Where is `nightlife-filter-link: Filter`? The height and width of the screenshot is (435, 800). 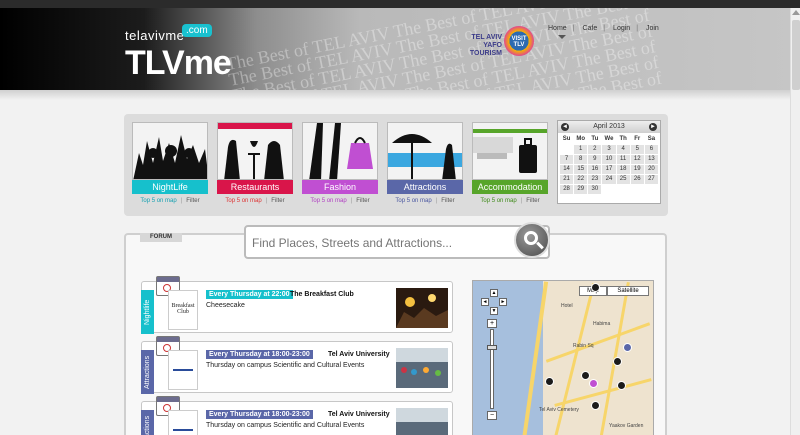
nightlife-filter-link: Filter is located at coordinates (192, 201).